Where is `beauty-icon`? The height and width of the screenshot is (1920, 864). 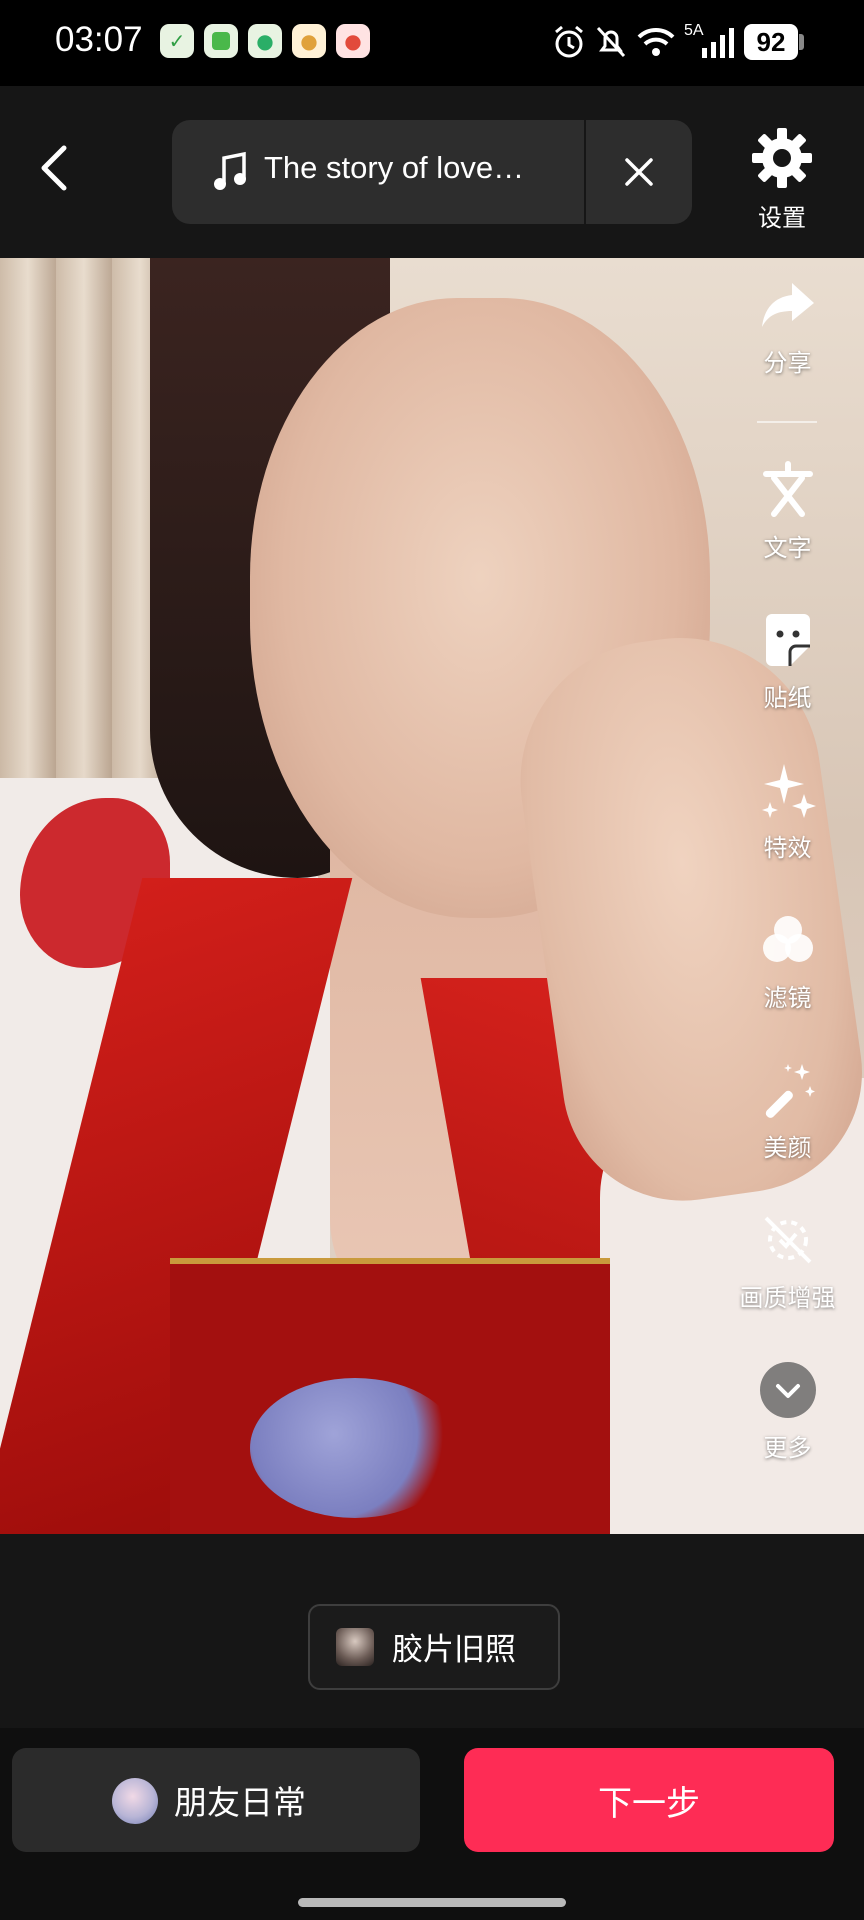
beauty-icon is located at coordinates (790, 1091).